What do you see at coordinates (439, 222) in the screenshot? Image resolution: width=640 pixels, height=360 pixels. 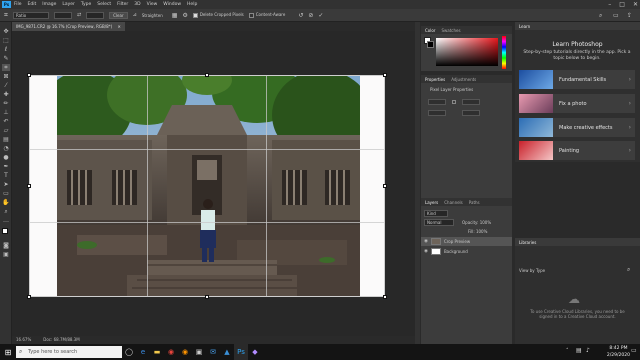 I see `blend-mode-select: Normal` at bounding box center [439, 222].